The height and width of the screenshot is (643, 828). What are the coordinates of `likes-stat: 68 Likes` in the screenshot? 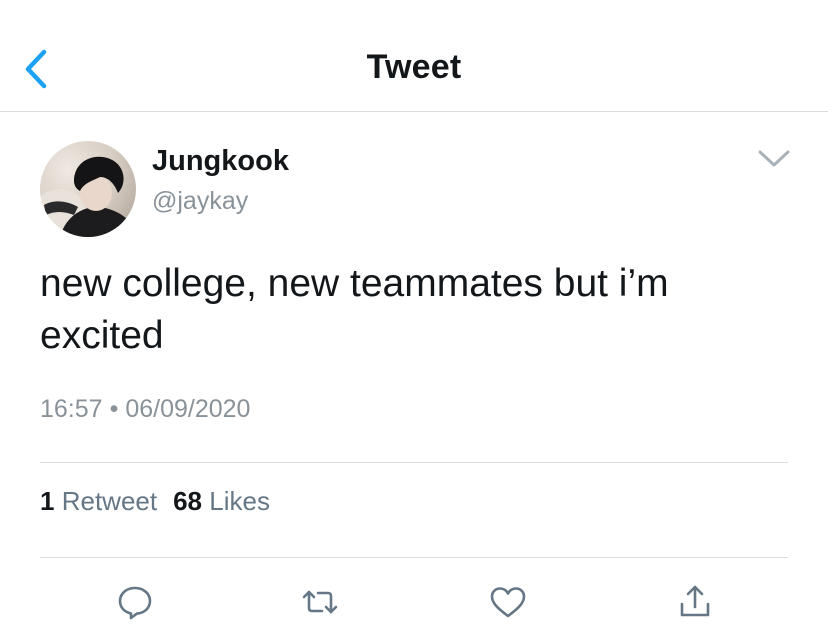 It's located at (221, 501).